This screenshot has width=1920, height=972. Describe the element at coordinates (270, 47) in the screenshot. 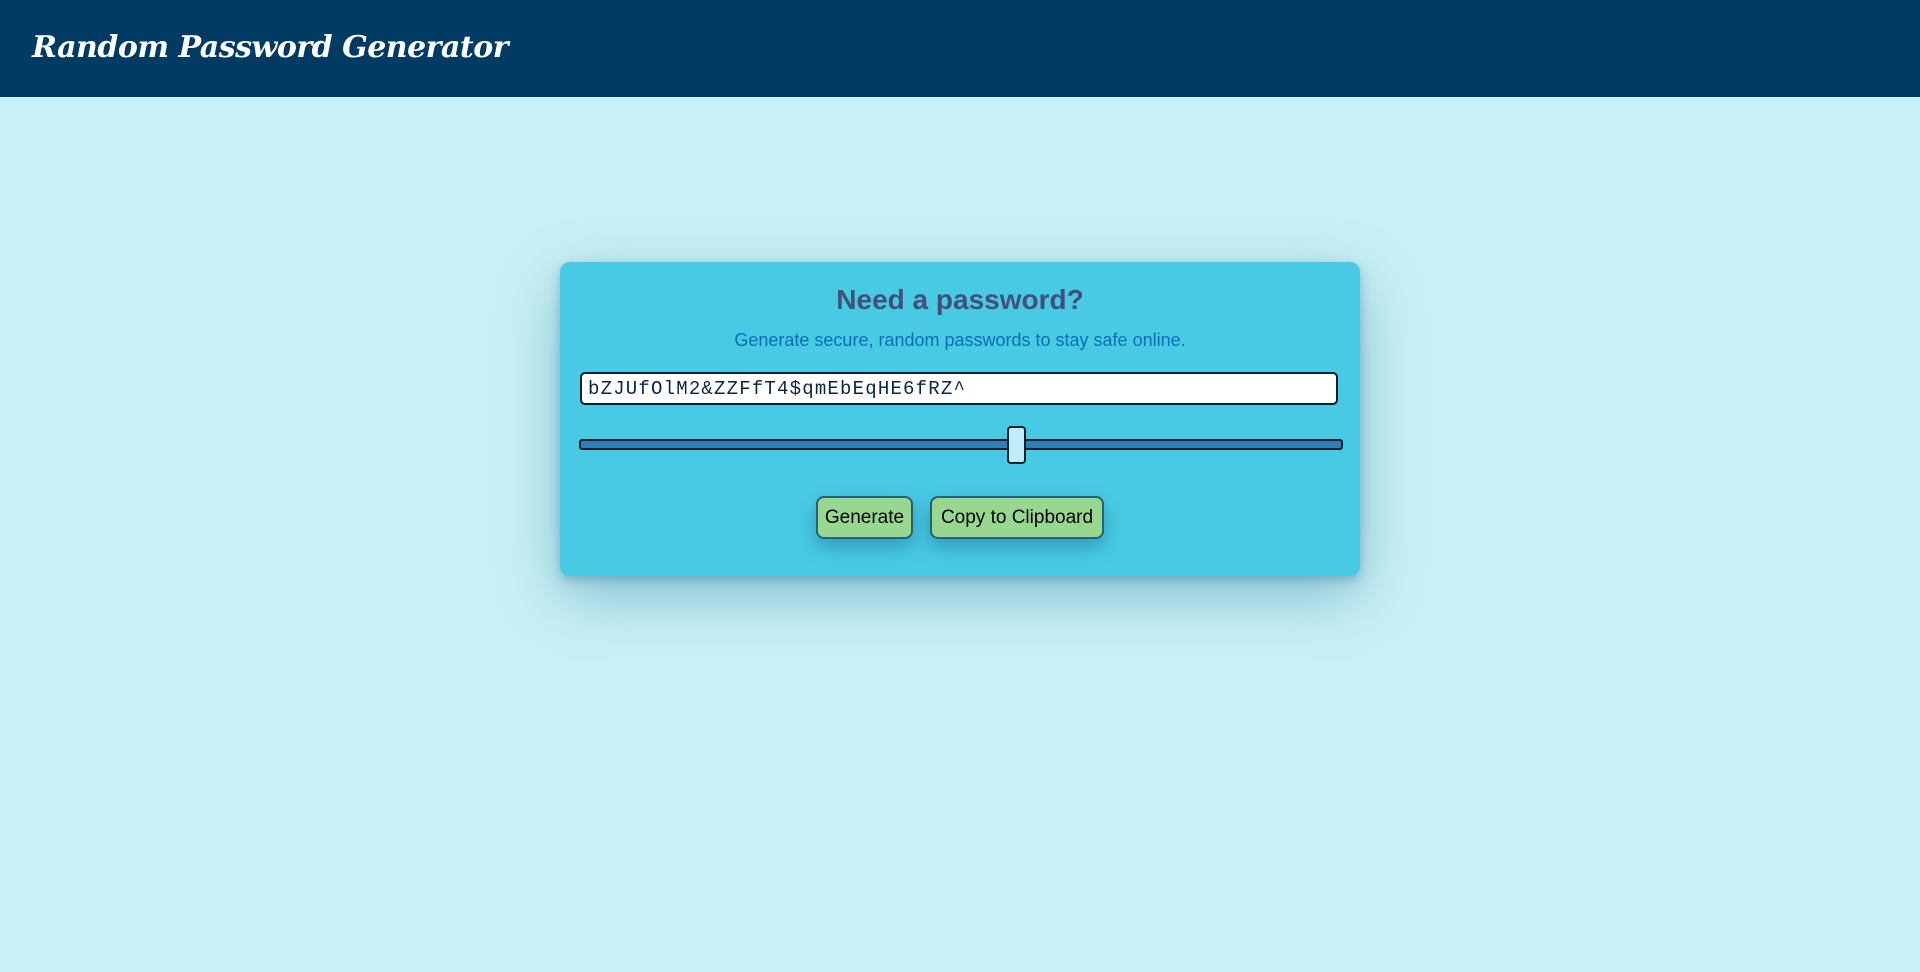

I see `app-title: Random Password Generator` at that location.